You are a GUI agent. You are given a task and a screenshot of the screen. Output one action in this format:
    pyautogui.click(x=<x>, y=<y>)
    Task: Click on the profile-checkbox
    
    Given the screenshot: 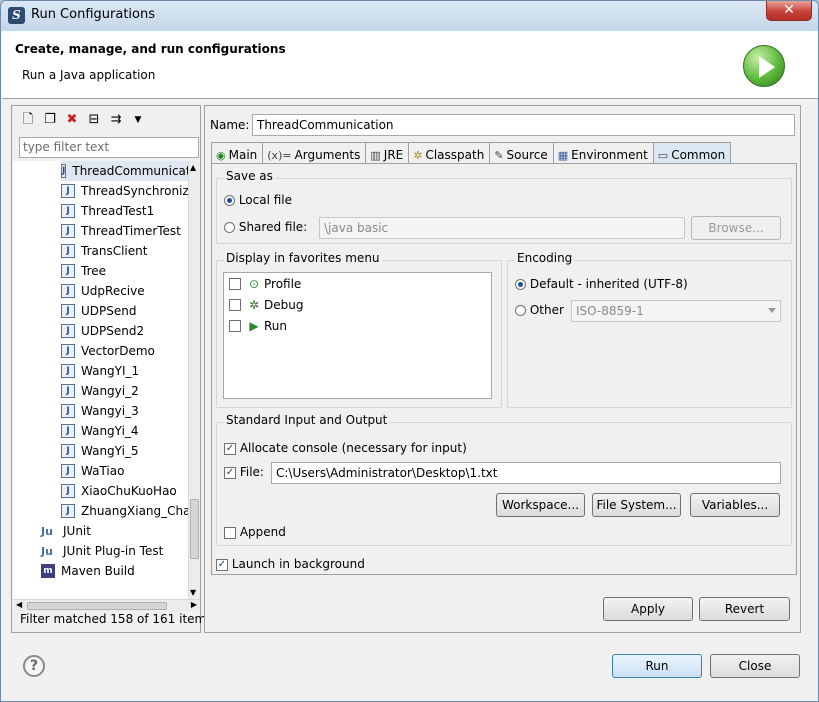 What is the action you would take?
    pyautogui.click(x=235, y=284)
    